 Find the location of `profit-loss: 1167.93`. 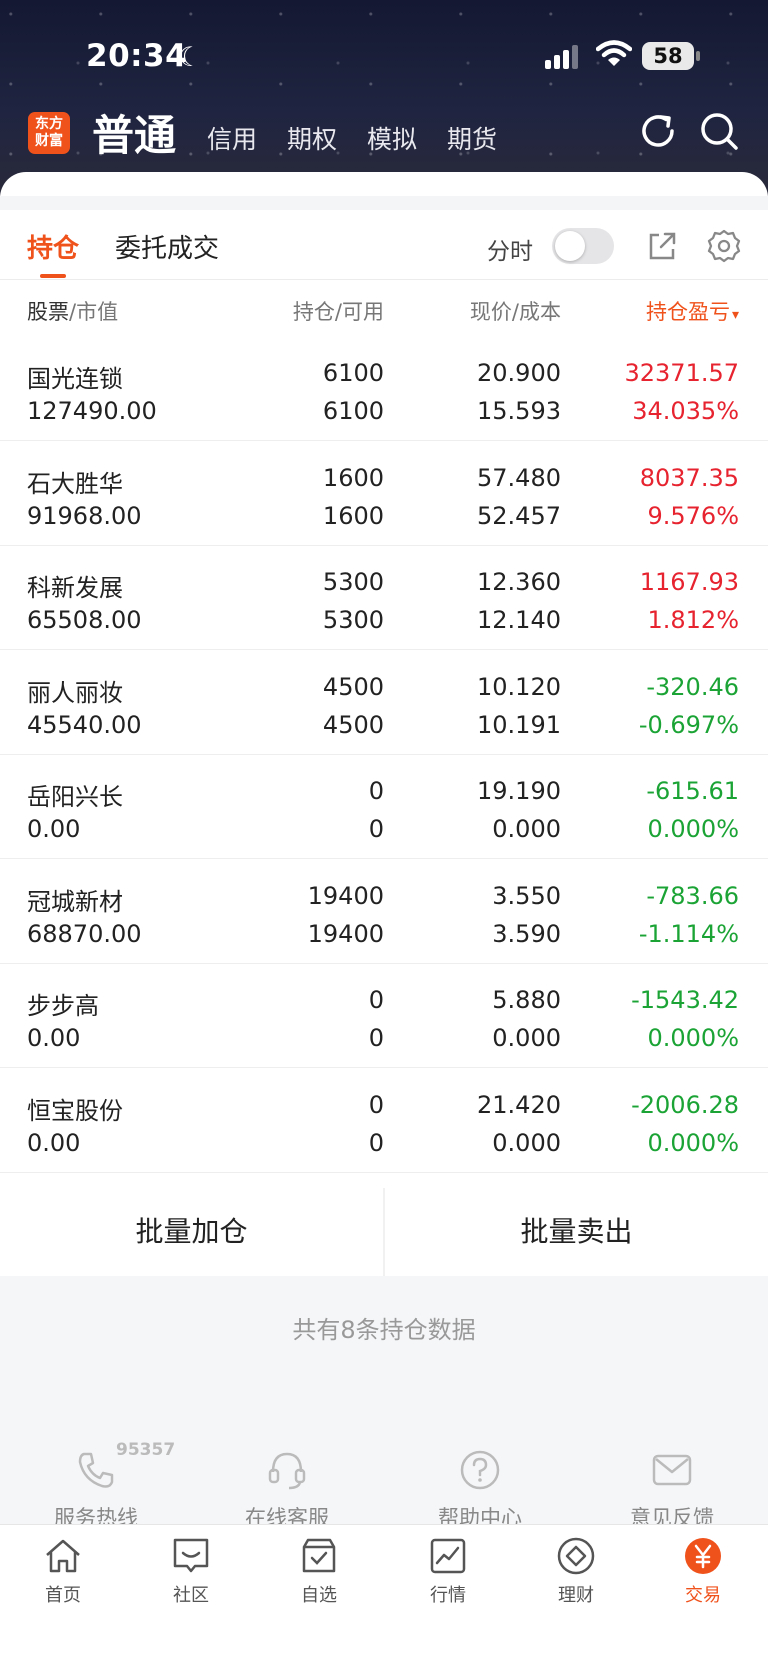

profit-loss: 1167.93 is located at coordinates (689, 582).